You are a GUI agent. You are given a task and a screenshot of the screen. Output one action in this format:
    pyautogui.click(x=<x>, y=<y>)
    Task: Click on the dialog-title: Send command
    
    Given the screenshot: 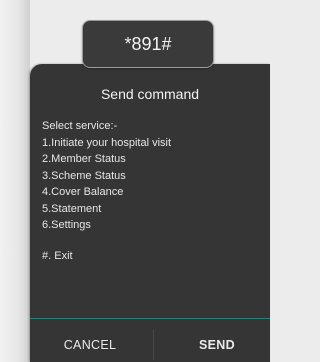 What is the action you would take?
    pyautogui.click(x=150, y=94)
    